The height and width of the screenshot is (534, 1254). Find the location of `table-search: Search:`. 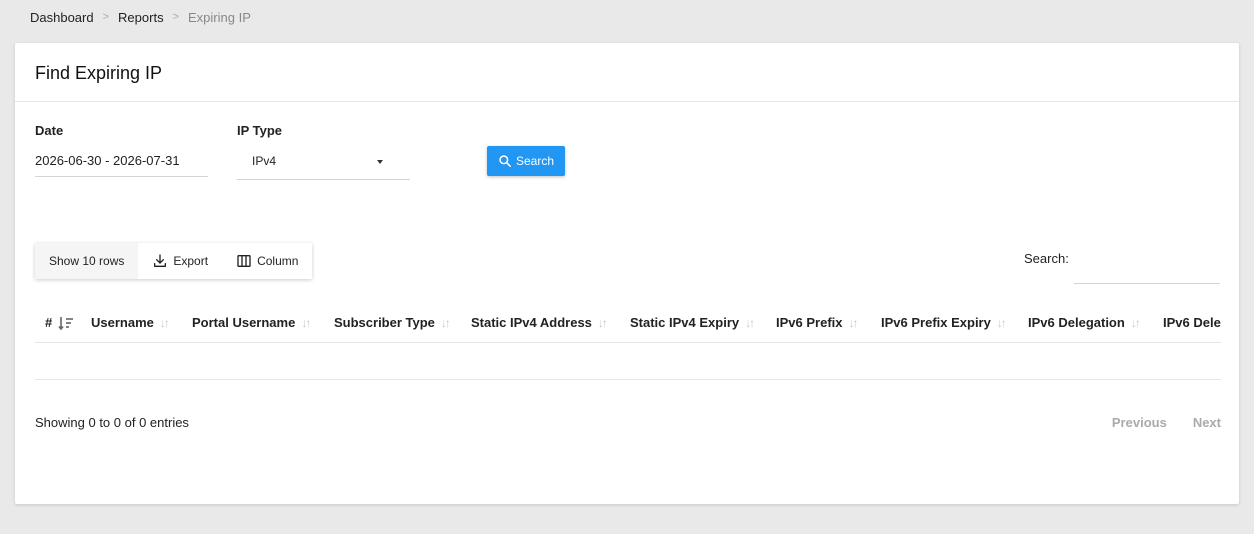

table-search: Search: is located at coordinates (1122, 264).